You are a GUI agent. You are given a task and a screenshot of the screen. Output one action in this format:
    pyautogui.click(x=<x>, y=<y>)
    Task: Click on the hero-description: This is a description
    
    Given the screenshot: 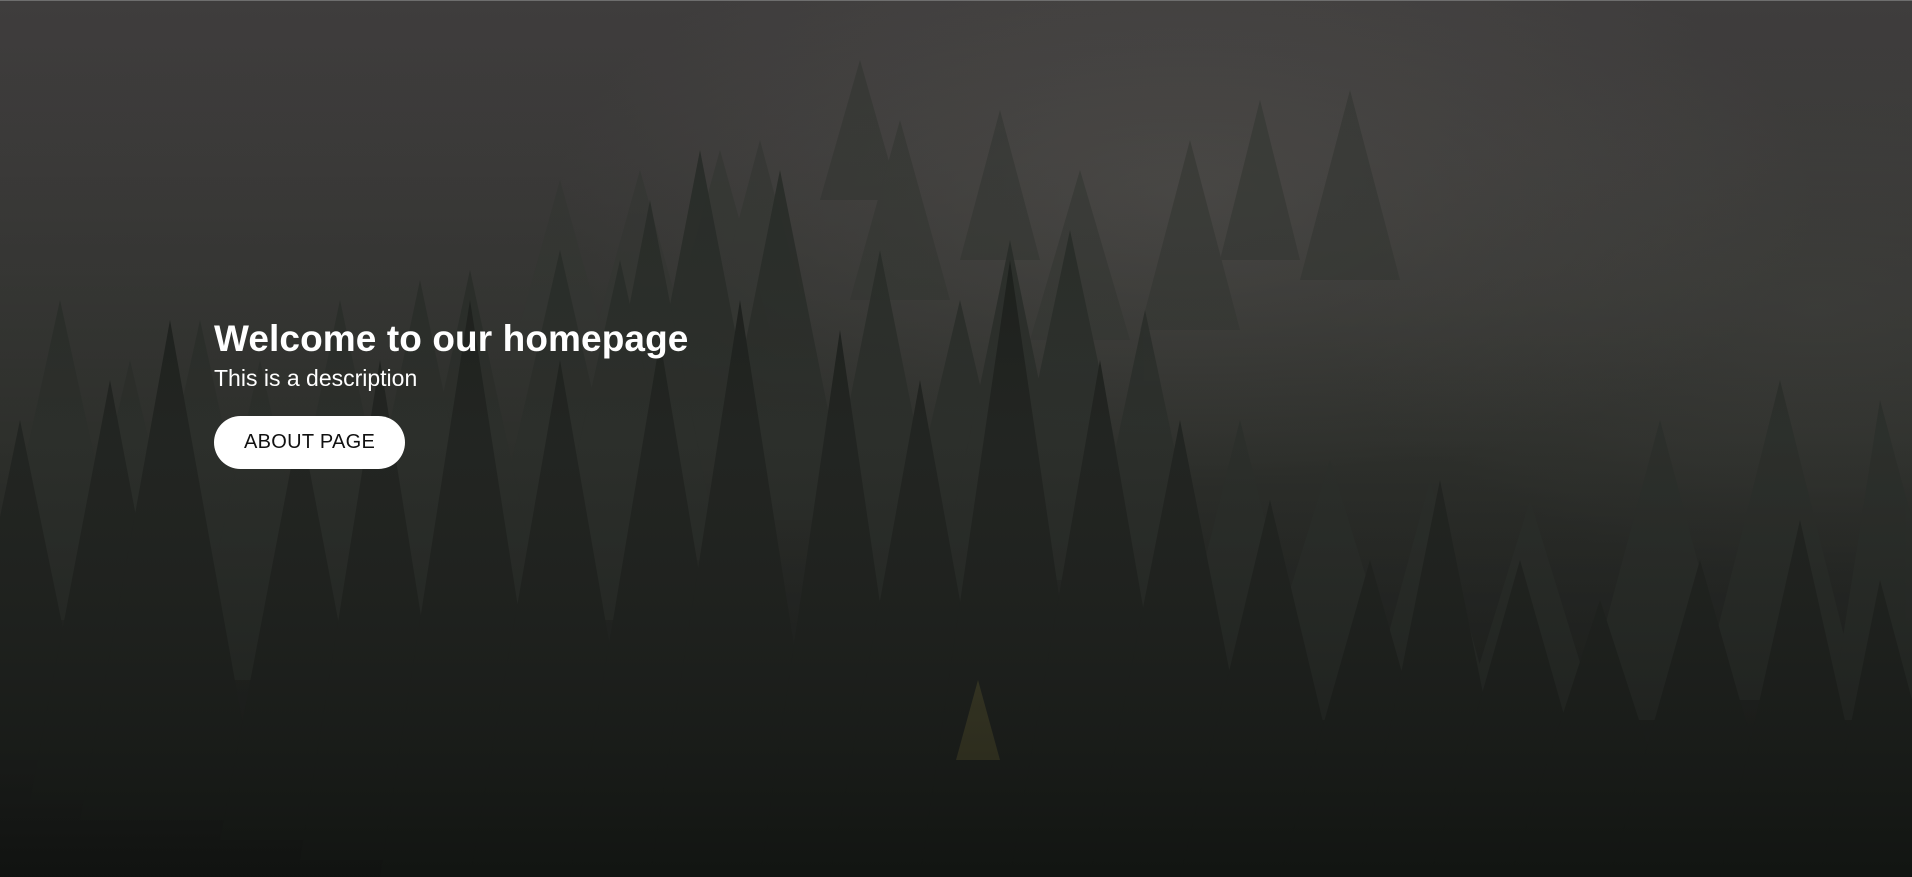 What is the action you would take?
    pyautogui.click(x=316, y=378)
    